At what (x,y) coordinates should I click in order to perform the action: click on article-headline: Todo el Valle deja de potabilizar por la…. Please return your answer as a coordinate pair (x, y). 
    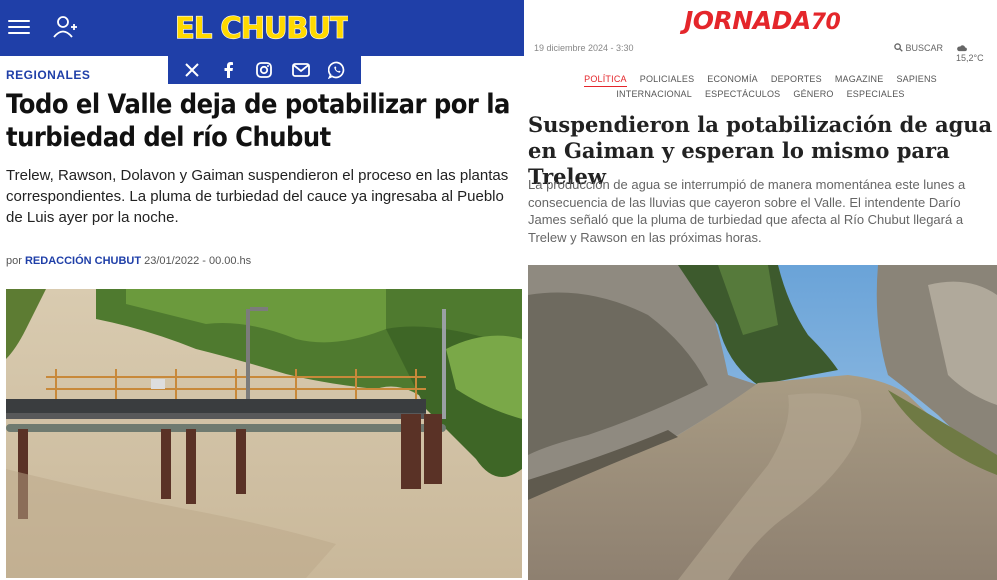
    Looking at the image, I should click on (258, 121).